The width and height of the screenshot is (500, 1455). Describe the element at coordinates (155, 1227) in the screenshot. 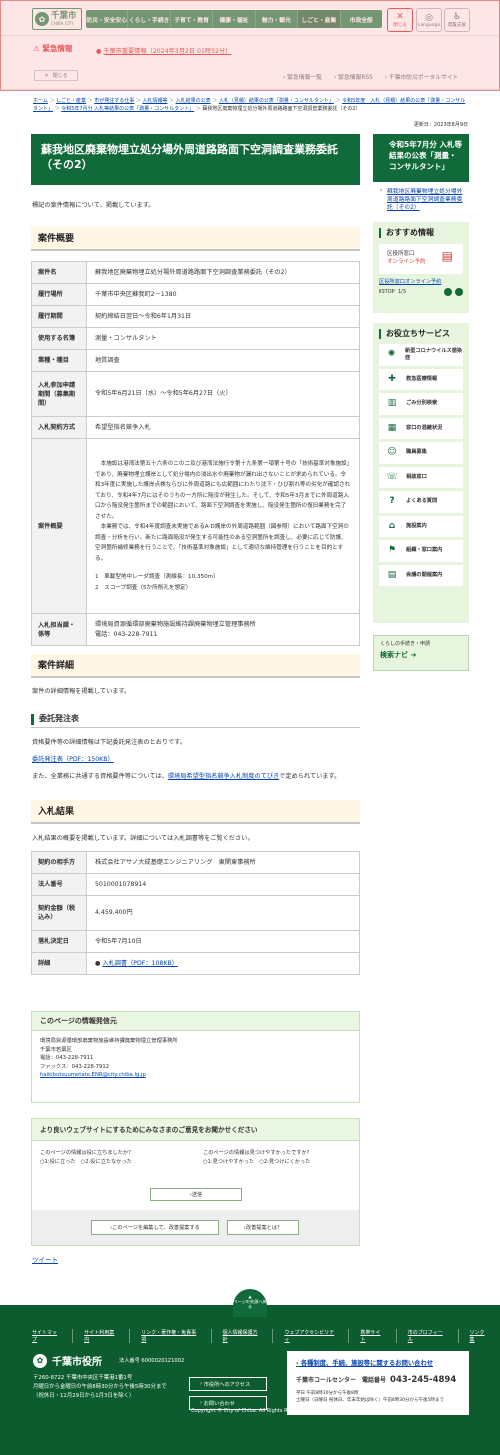

I see `edit-proposal-button: › このページを編集して、改善提案する` at that location.